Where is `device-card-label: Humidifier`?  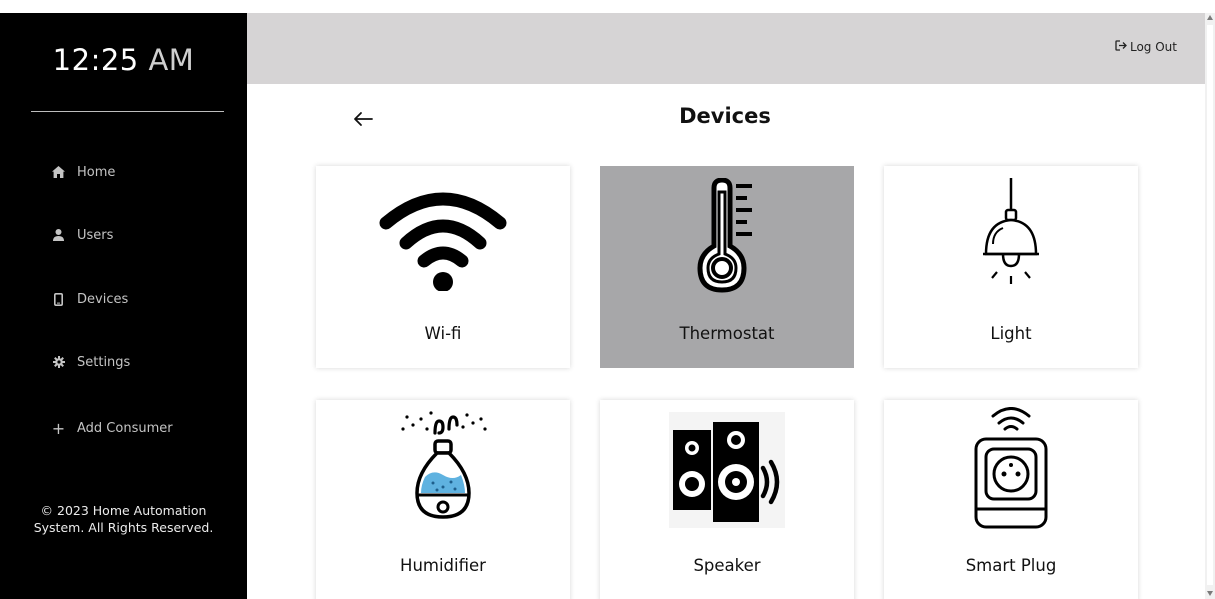
device-card-label: Humidifier is located at coordinates (443, 565).